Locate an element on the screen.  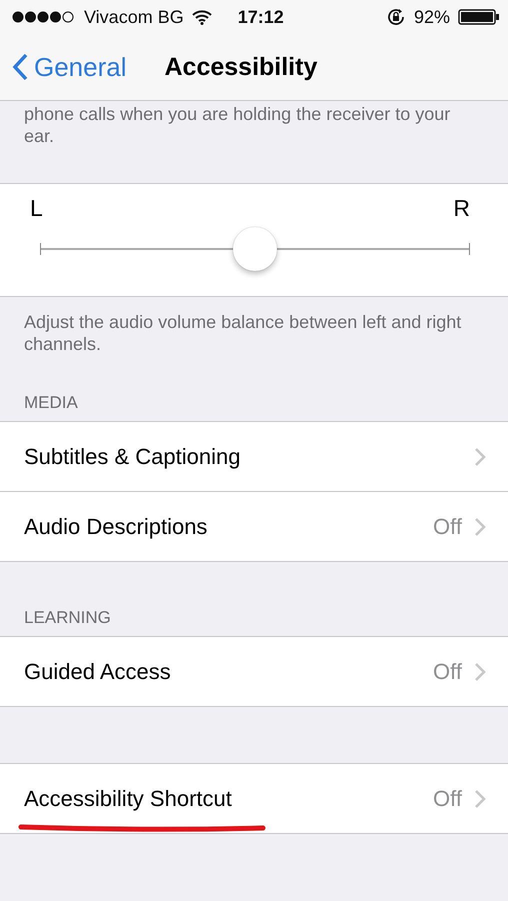
row-label: Subtitles & Captioning is located at coordinates (133, 457).